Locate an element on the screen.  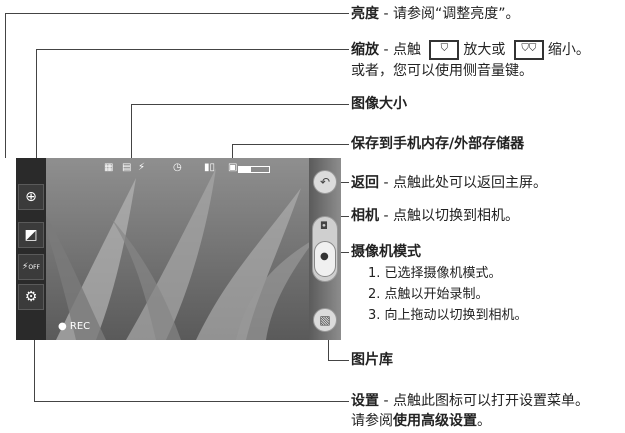
brightness-icon: ◩ is located at coordinates (31, 235).